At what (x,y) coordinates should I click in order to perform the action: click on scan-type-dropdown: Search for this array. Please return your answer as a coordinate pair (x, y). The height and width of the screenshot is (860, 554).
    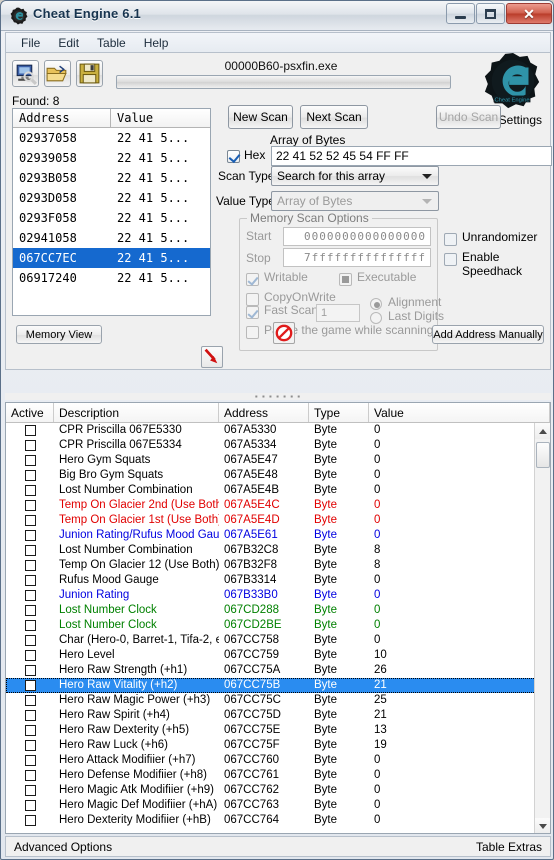
    Looking at the image, I should click on (355, 176).